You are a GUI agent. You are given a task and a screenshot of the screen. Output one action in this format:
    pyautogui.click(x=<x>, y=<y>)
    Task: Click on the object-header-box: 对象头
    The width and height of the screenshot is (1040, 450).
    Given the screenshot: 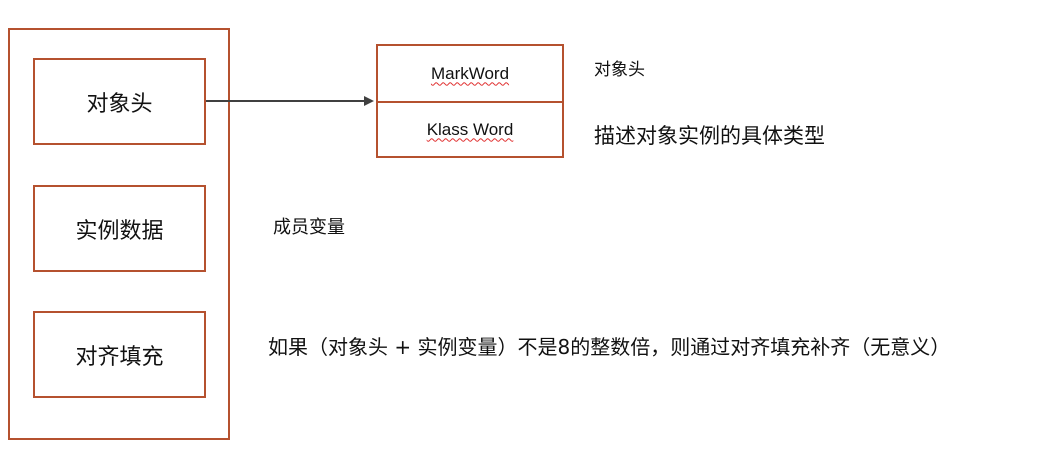 What is the action you would take?
    pyautogui.click(x=119, y=101)
    